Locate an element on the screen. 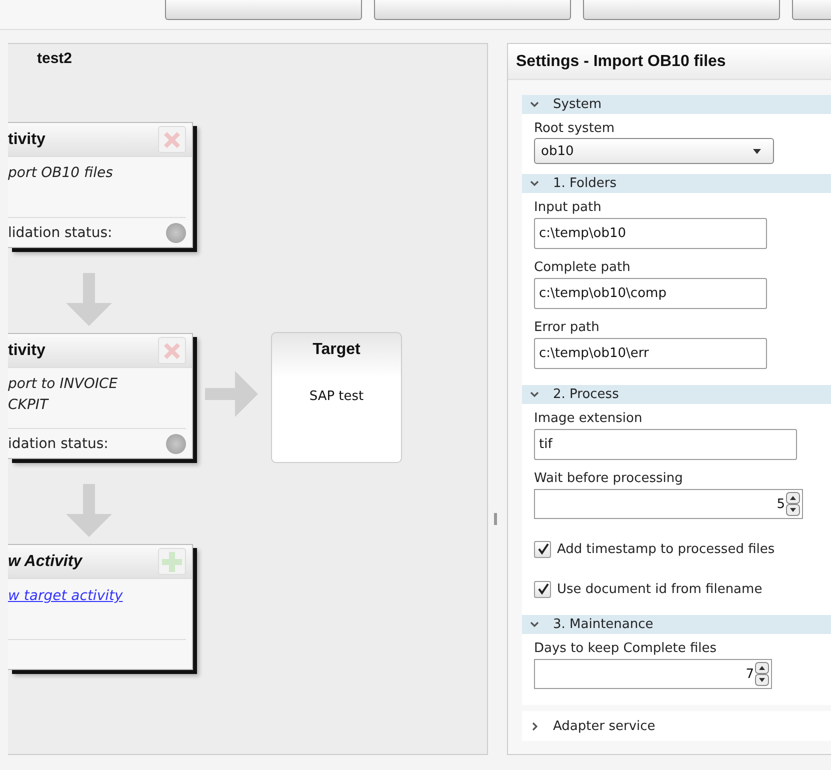 The width and height of the screenshot is (831, 770). activity-description: port OB10 files is located at coordinates (61, 173).